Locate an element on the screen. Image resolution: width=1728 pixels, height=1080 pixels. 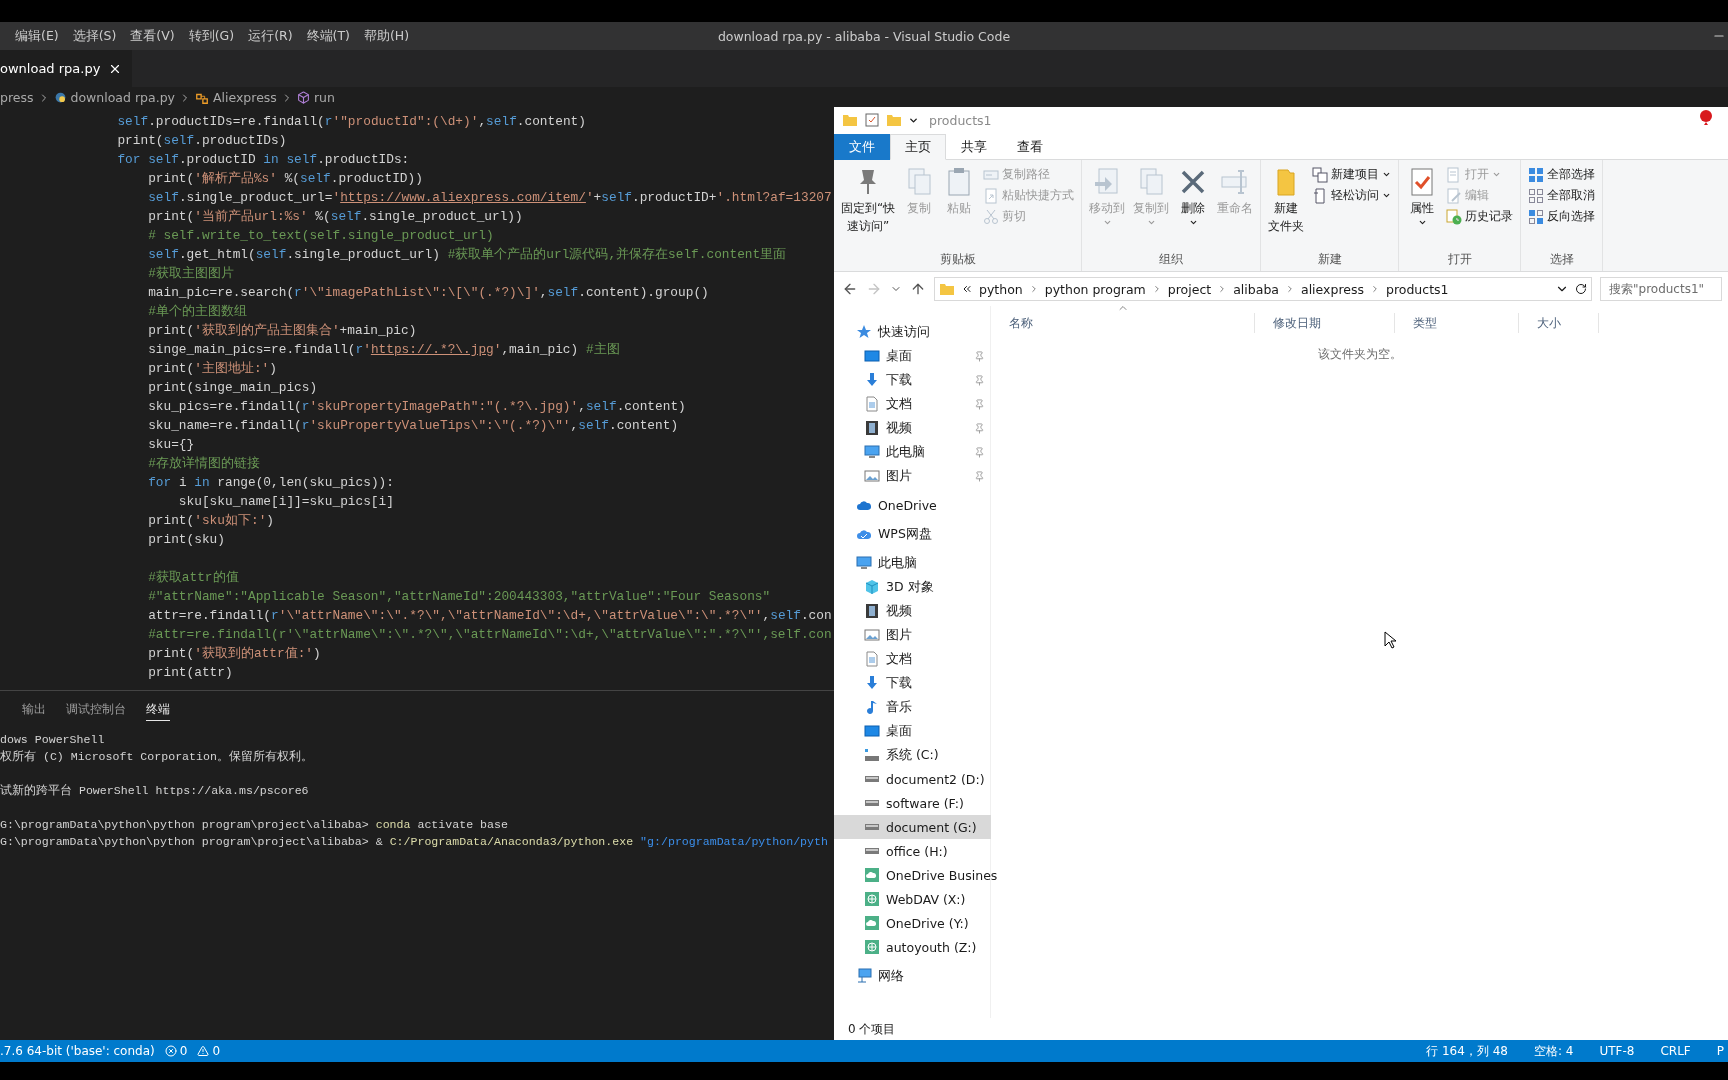
breadcrumb-item: download rpa.py is located at coordinates (122, 97).